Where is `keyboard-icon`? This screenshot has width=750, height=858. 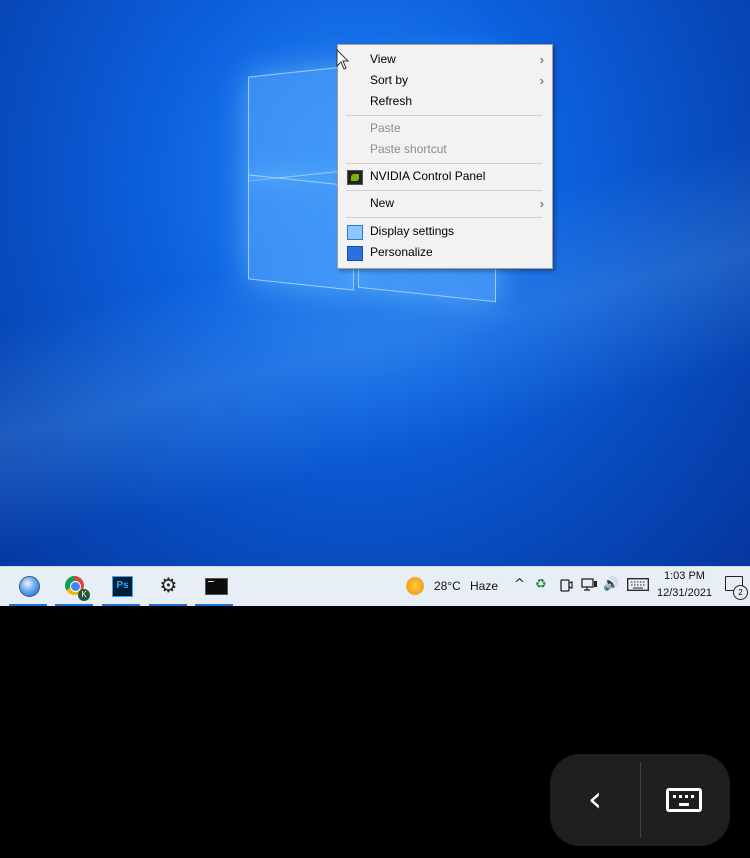
keyboard-icon is located at coordinates (684, 800).